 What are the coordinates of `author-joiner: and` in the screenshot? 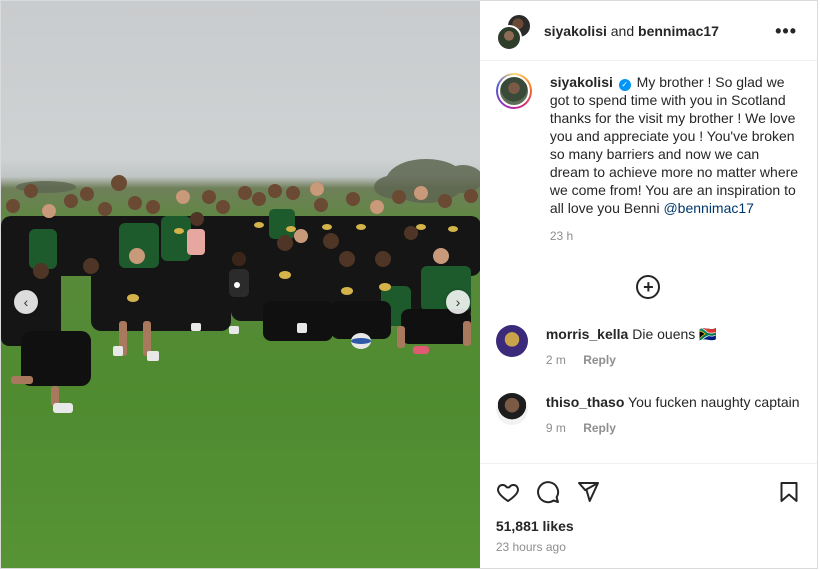 It's located at (622, 30).